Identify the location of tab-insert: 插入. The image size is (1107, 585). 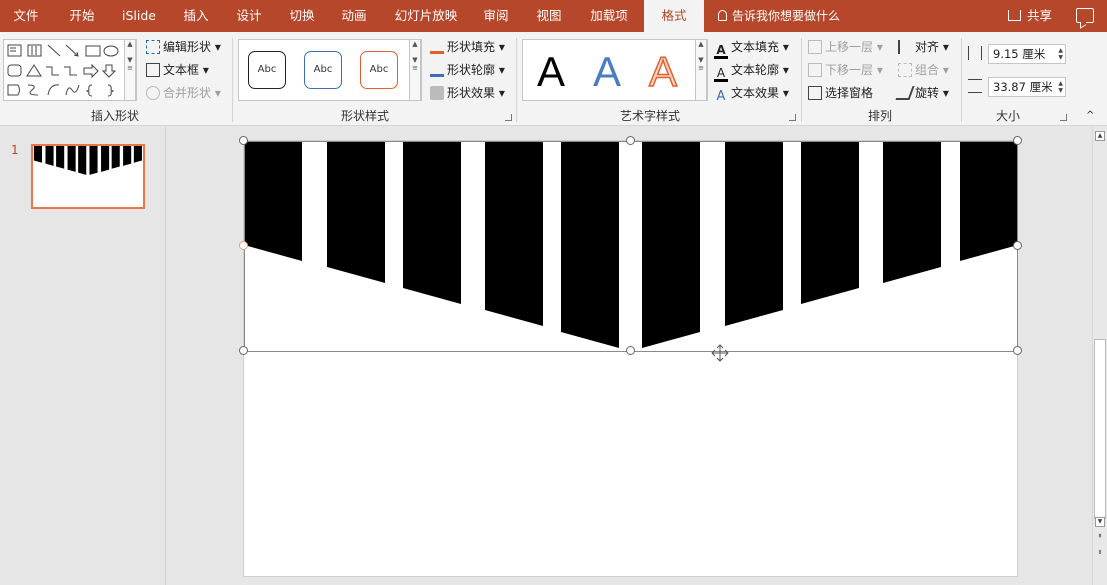
(196, 16).